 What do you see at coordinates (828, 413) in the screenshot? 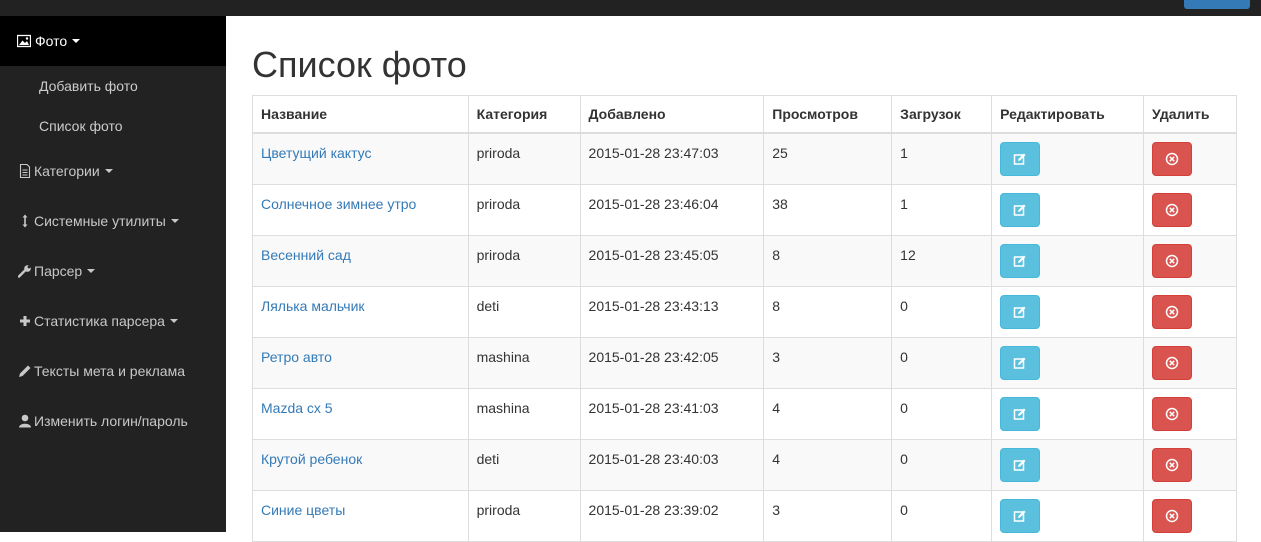
I see `cell-views: 4` at bounding box center [828, 413].